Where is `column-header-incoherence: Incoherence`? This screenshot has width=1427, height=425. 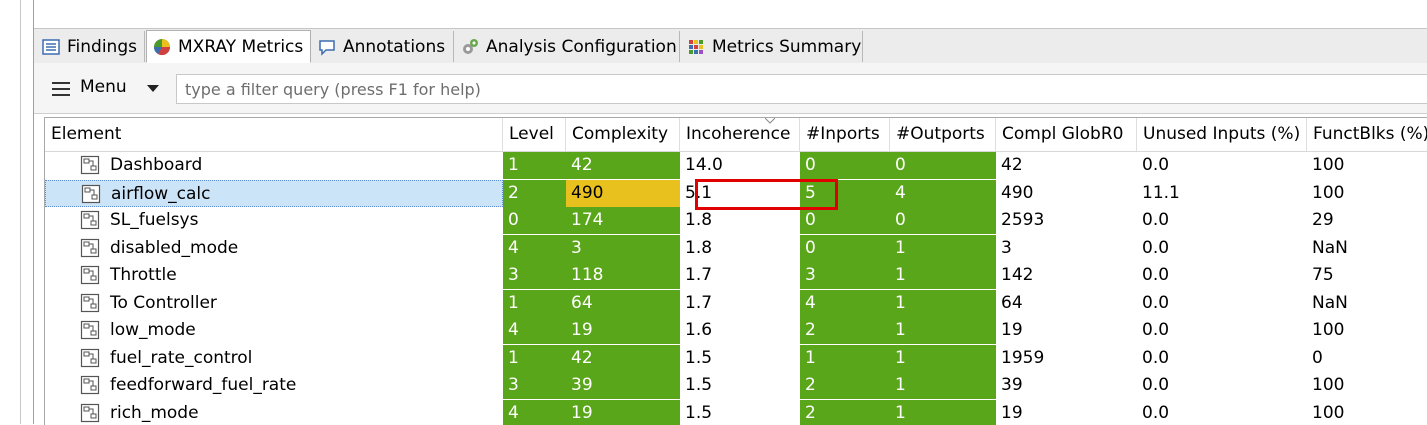
column-header-incoherence: Incoherence is located at coordinates (740, 134).